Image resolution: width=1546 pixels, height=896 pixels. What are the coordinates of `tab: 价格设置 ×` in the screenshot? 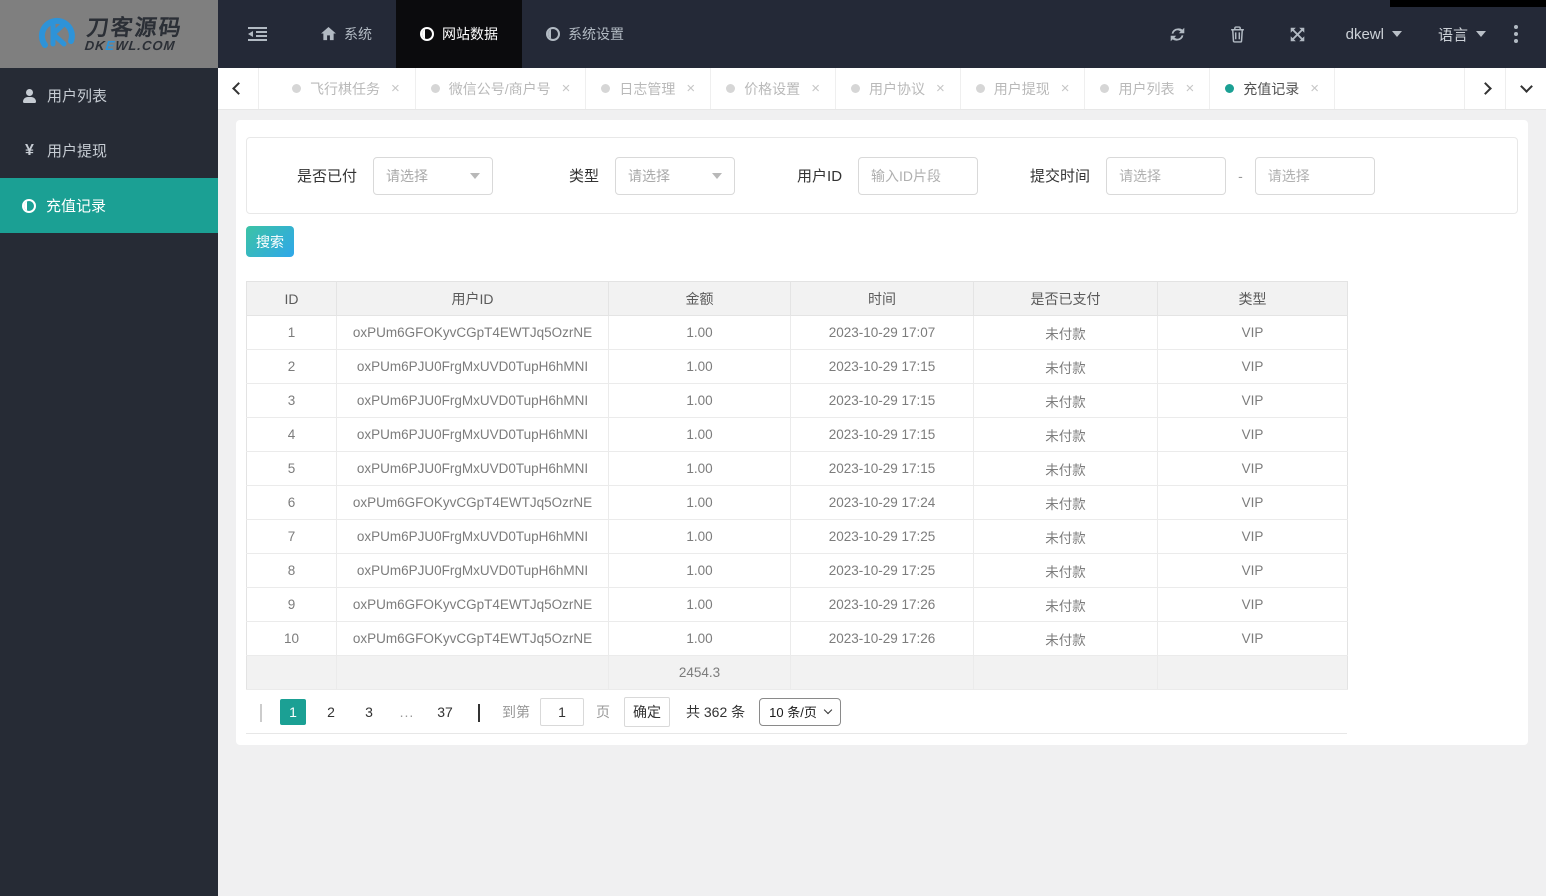 It's located at (773, 88).